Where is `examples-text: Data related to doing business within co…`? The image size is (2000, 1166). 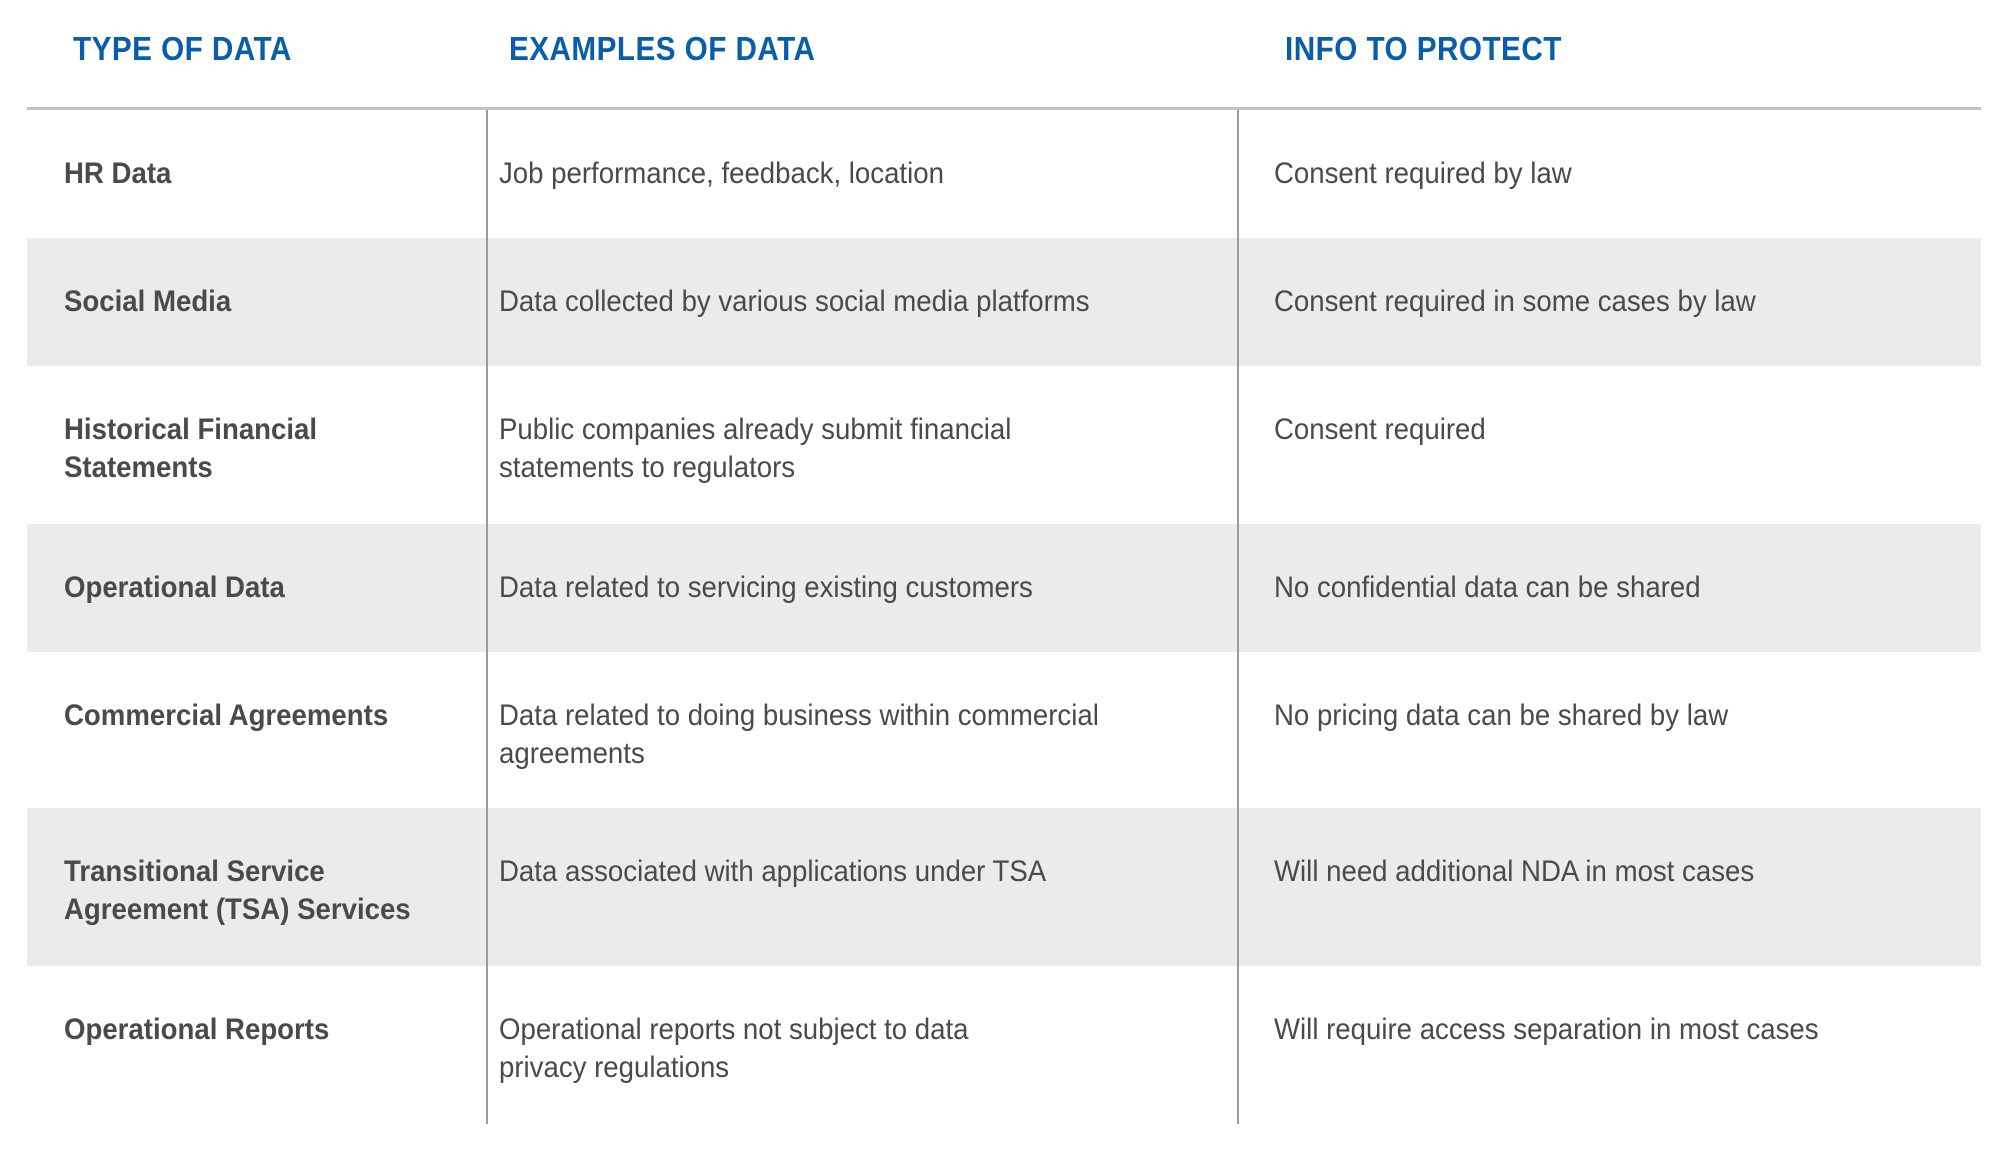 examples-text: Data related to doing business within co… is located at coordinates (799, 734).